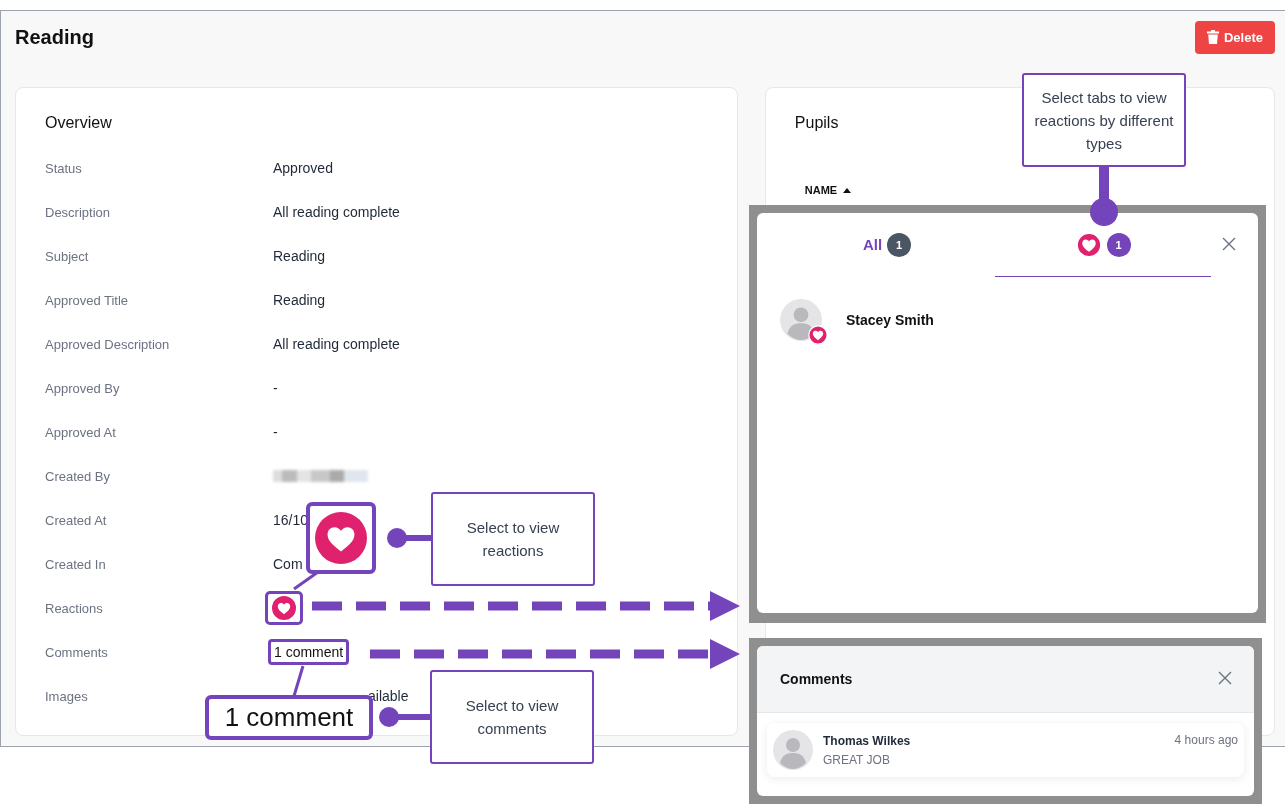 The height and width of the screenshot is (804, 1285). I want to click on reaction-button, so click(284, 608).